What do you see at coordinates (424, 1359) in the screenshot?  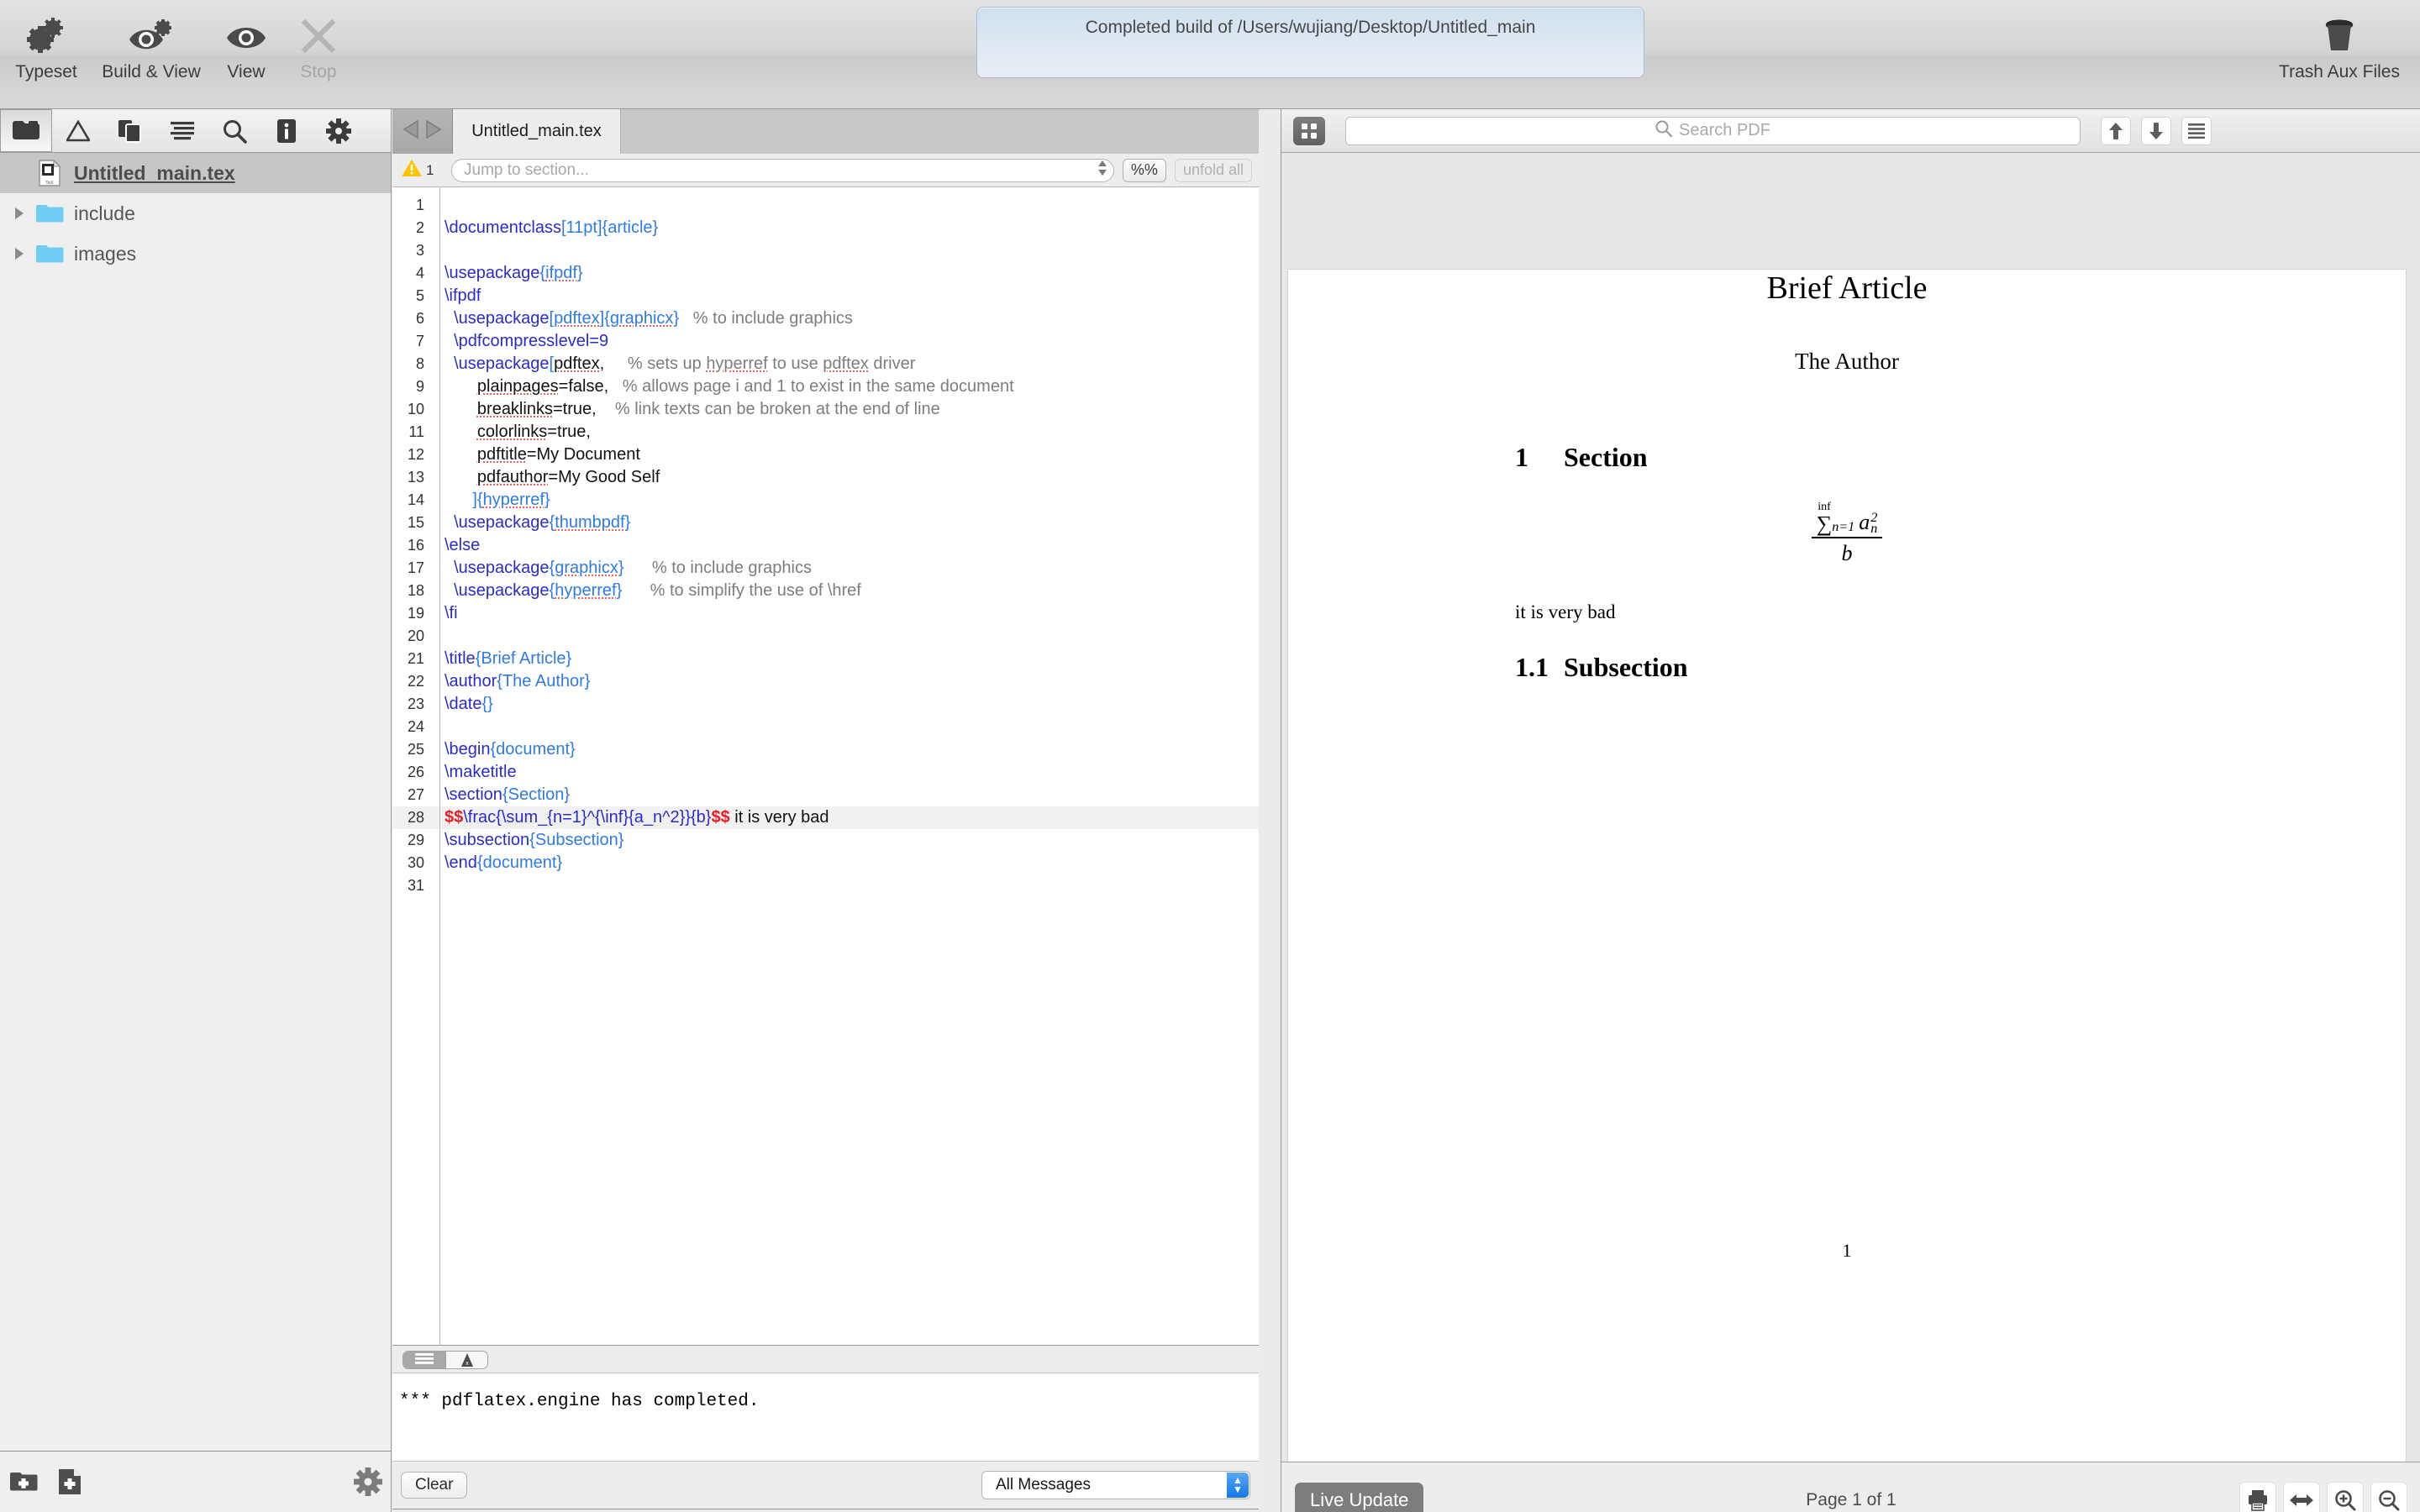 I see `console-log-tab` at bounding box center [424, 1359].